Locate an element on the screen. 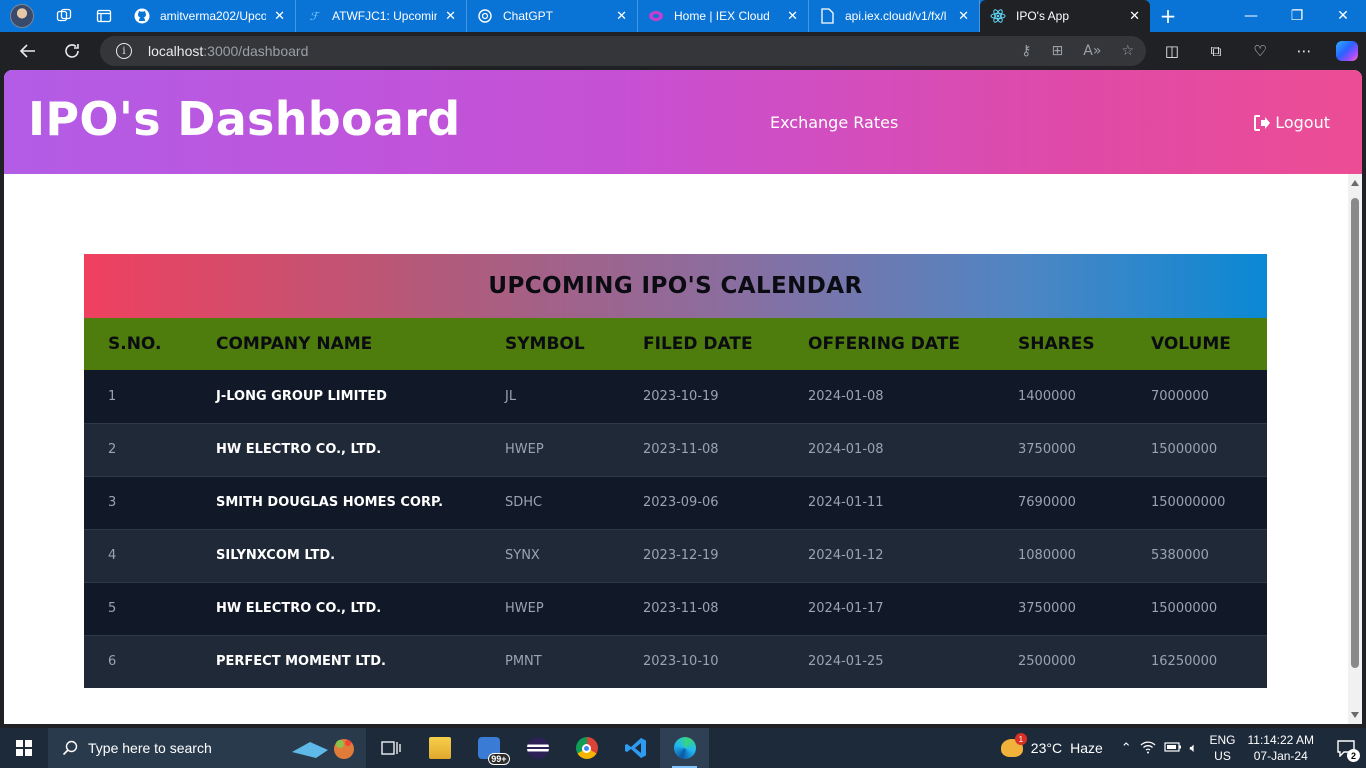 The width and height of the screenshot is (1366, 768). page-title: IPO's Dashboard is located at coordinates (244, 119).